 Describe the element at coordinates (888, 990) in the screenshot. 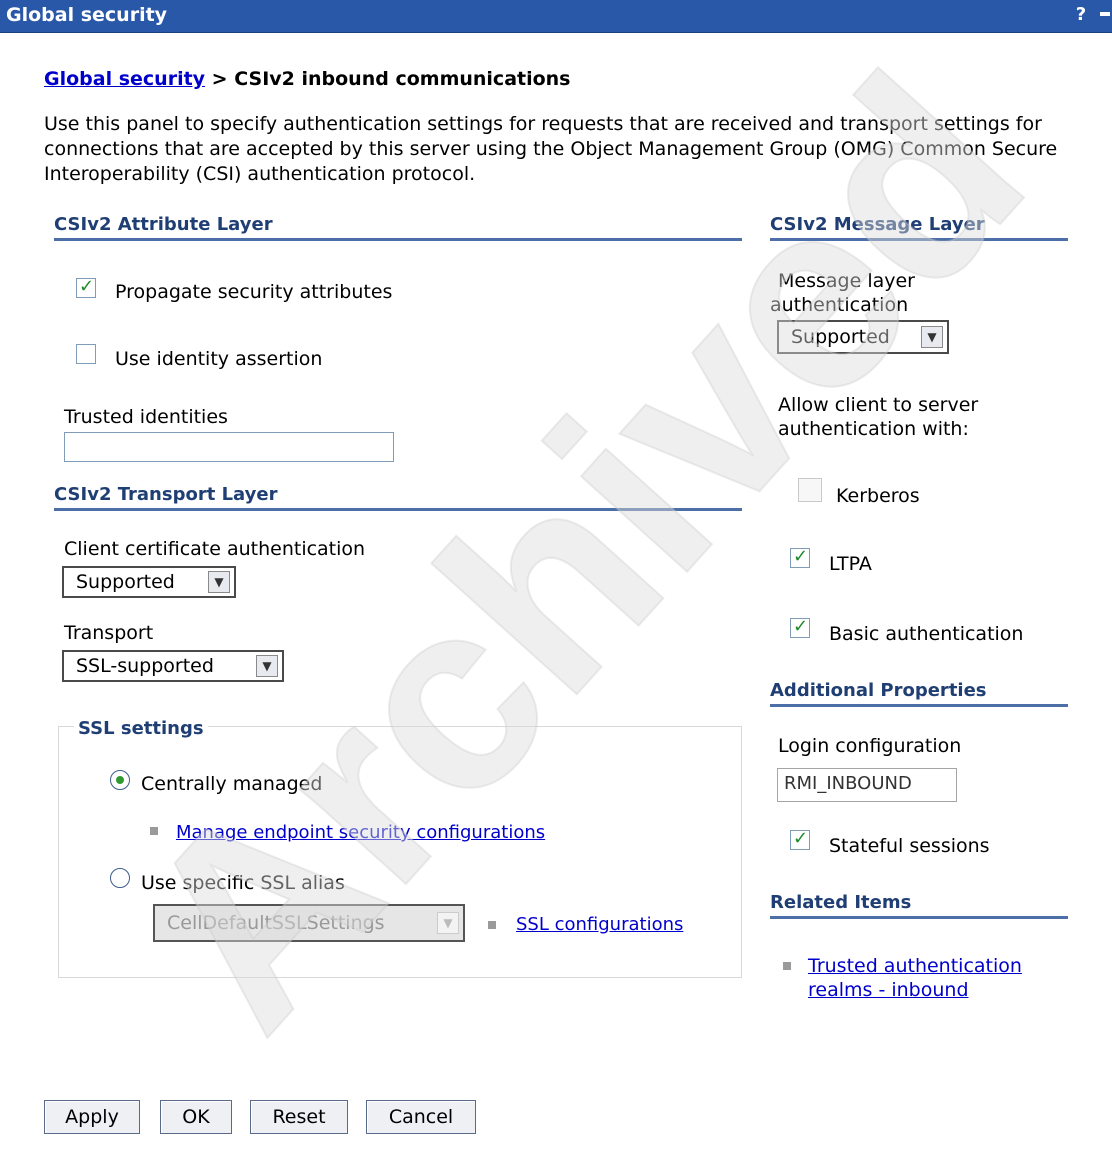

I see `trusted-authentication-realms-link-line2: realms - inbound` at that location.